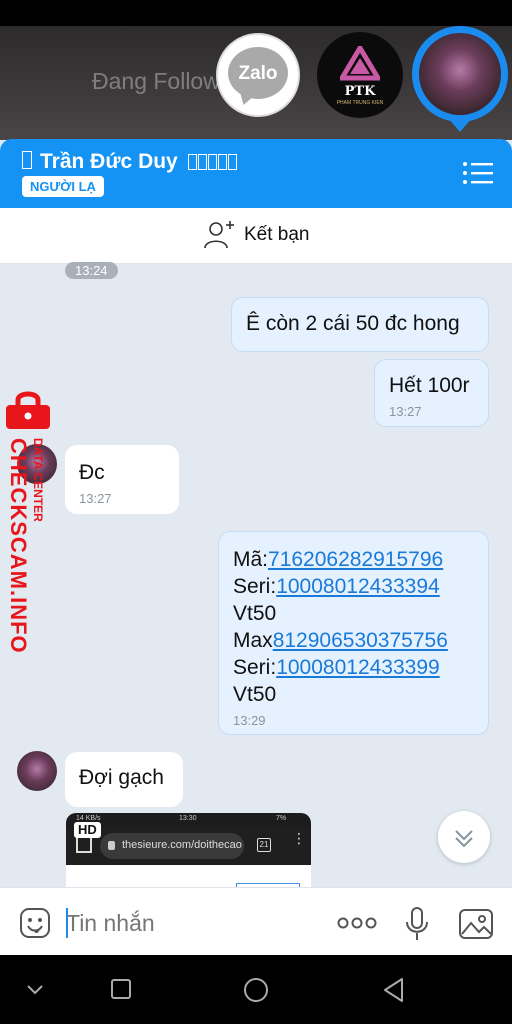 This screenshot has width=512, height=1024. I want to click on message-line: Seri:10008012433394, so click(336, 586).